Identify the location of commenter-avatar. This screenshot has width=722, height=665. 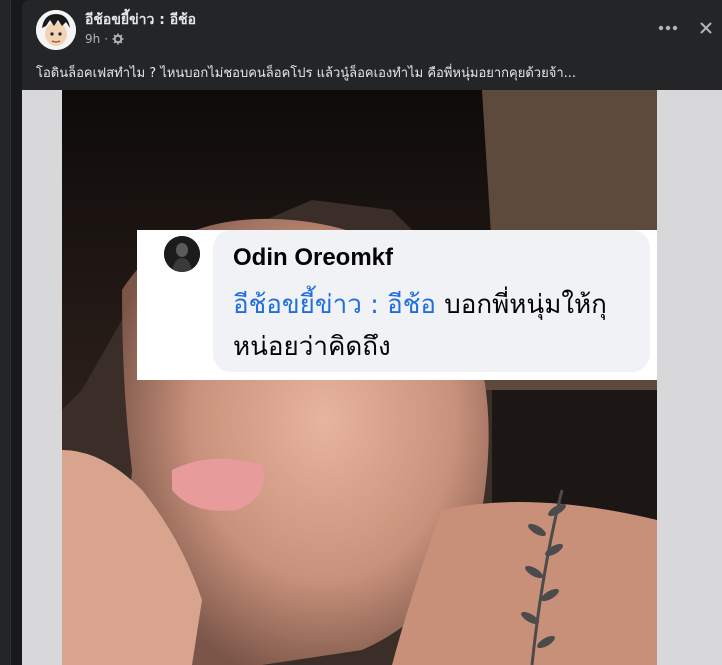
(182, 254).